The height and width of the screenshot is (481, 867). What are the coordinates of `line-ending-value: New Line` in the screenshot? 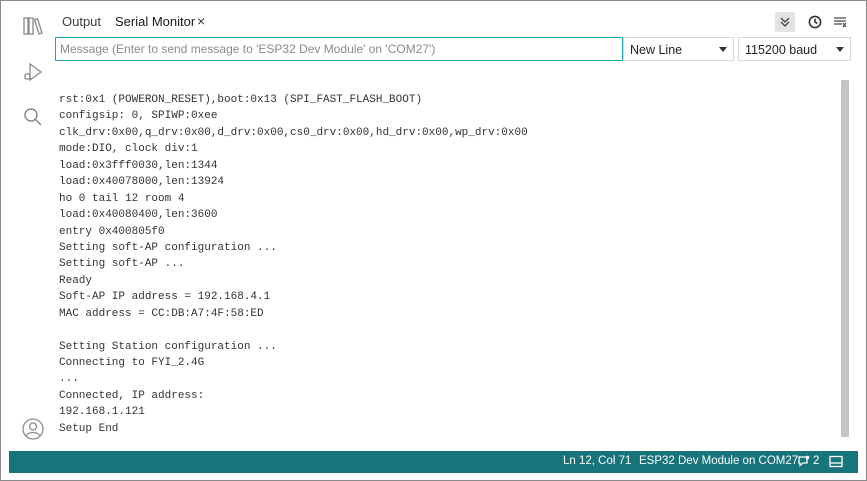 It's located at (656, 50).